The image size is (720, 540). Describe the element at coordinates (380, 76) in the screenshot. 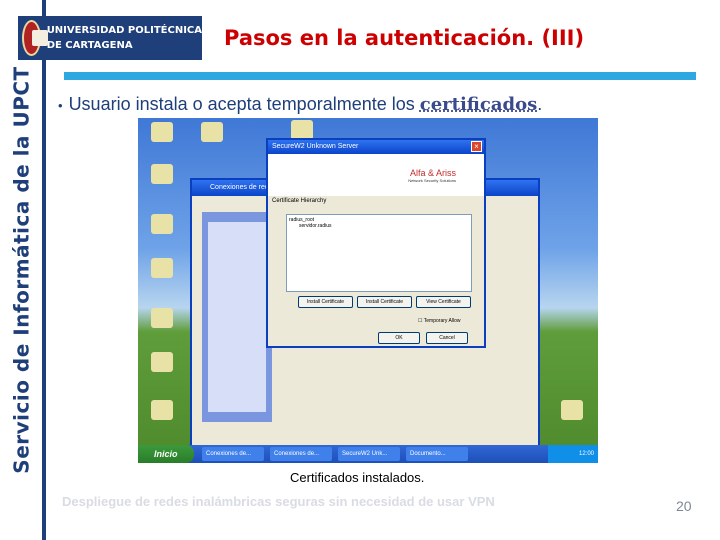

I see `title-rule` at that location.